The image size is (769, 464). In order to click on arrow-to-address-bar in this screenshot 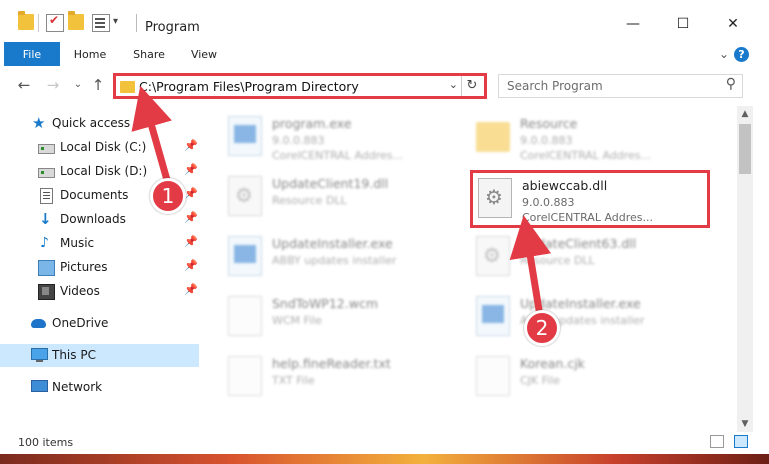, I will do `click(151, 133)`.